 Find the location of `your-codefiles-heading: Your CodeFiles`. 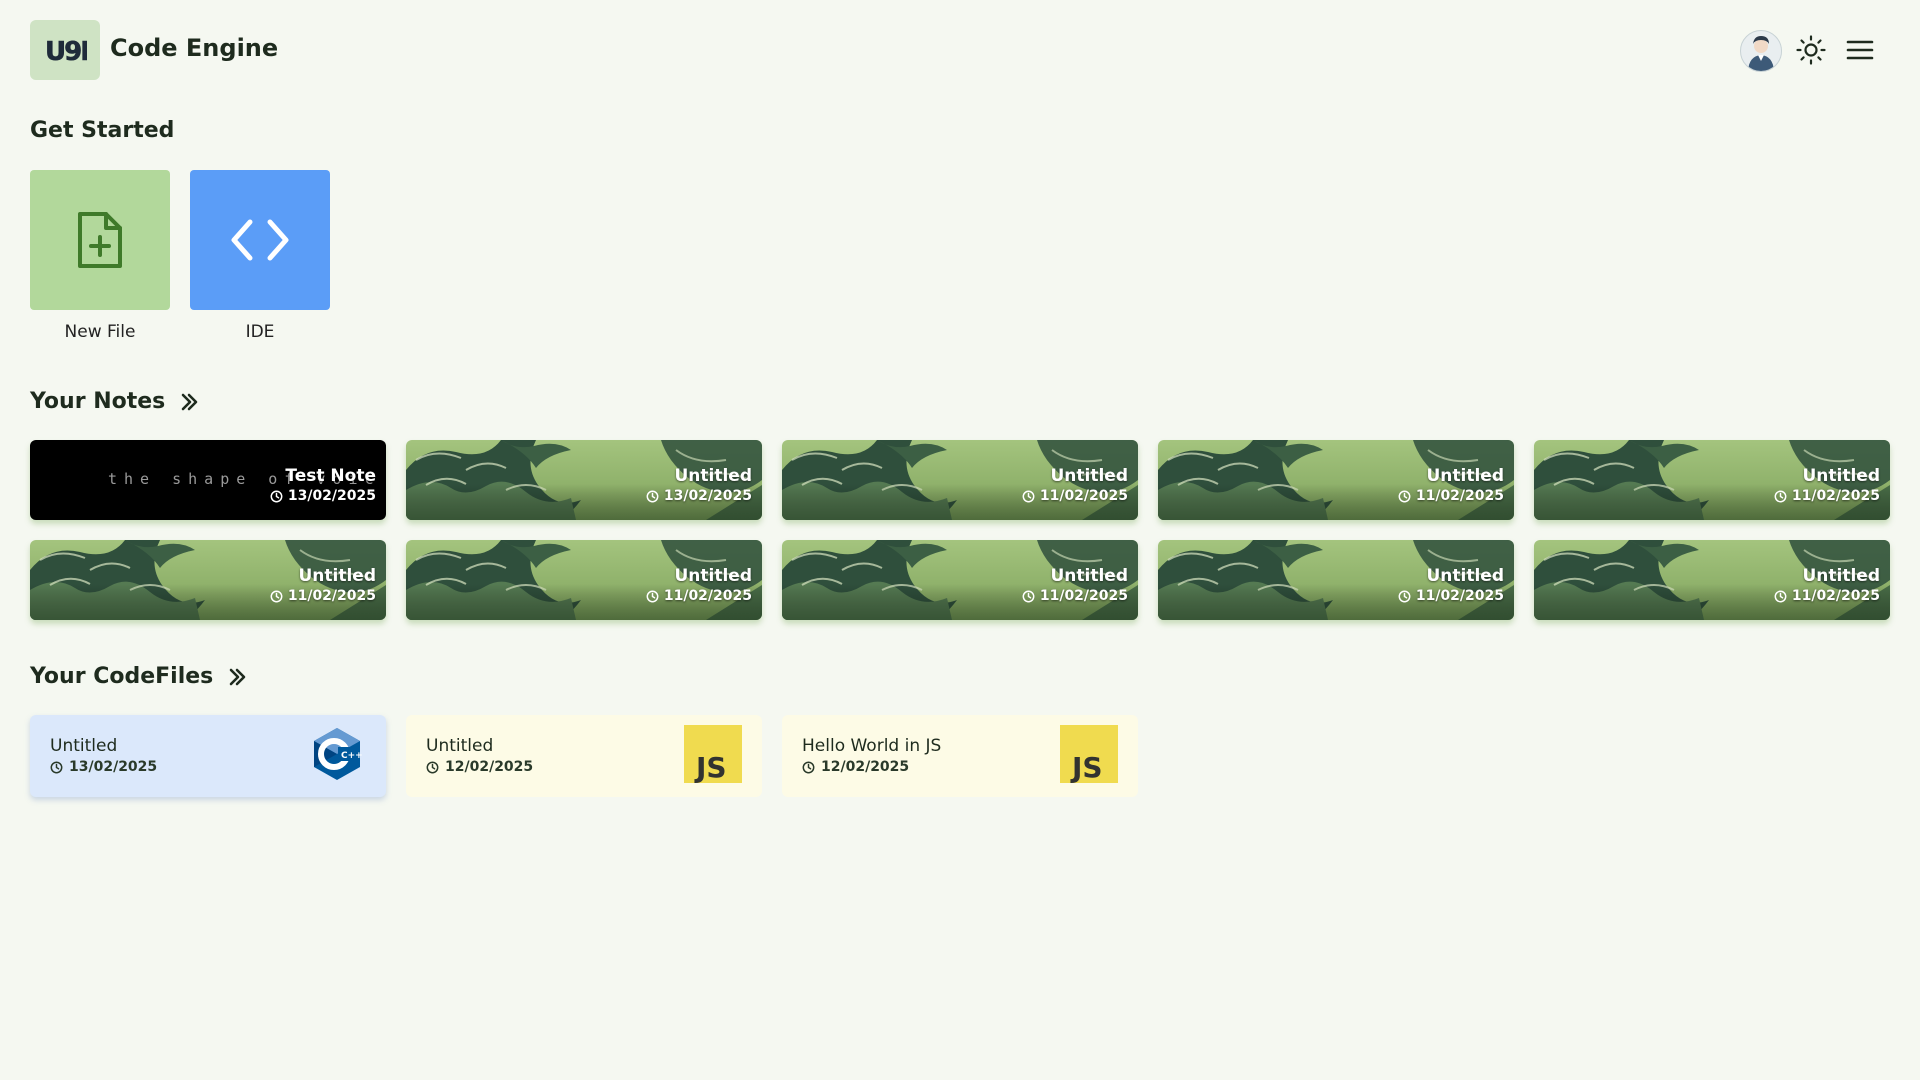

your-codefiles-heading: Your CodeFiles is located at coordinates (138, 676).